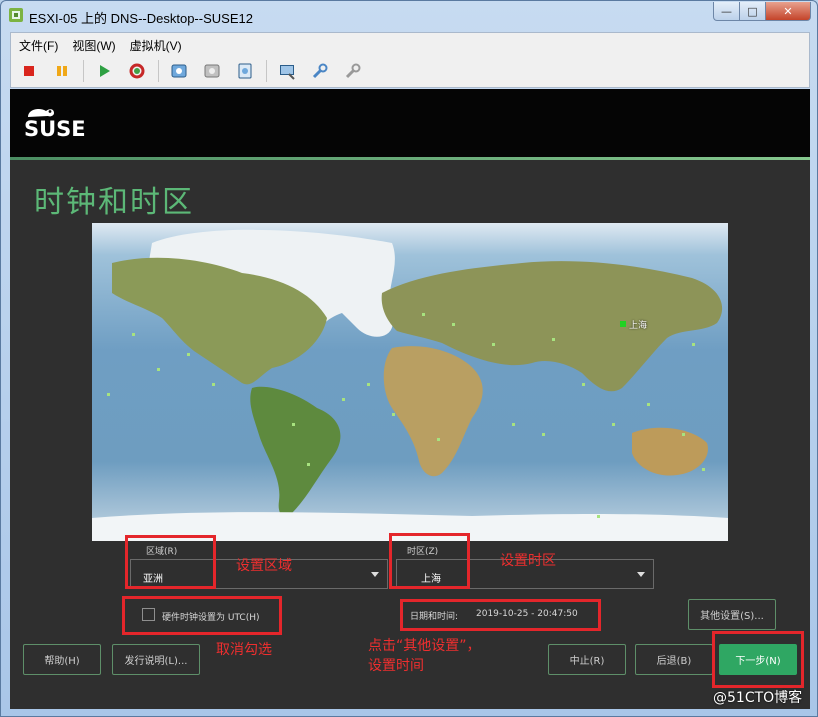  What do you see at coordinates (195, 71) in the screenshot?
I see `toolbar` at bounding box center [195, 71].